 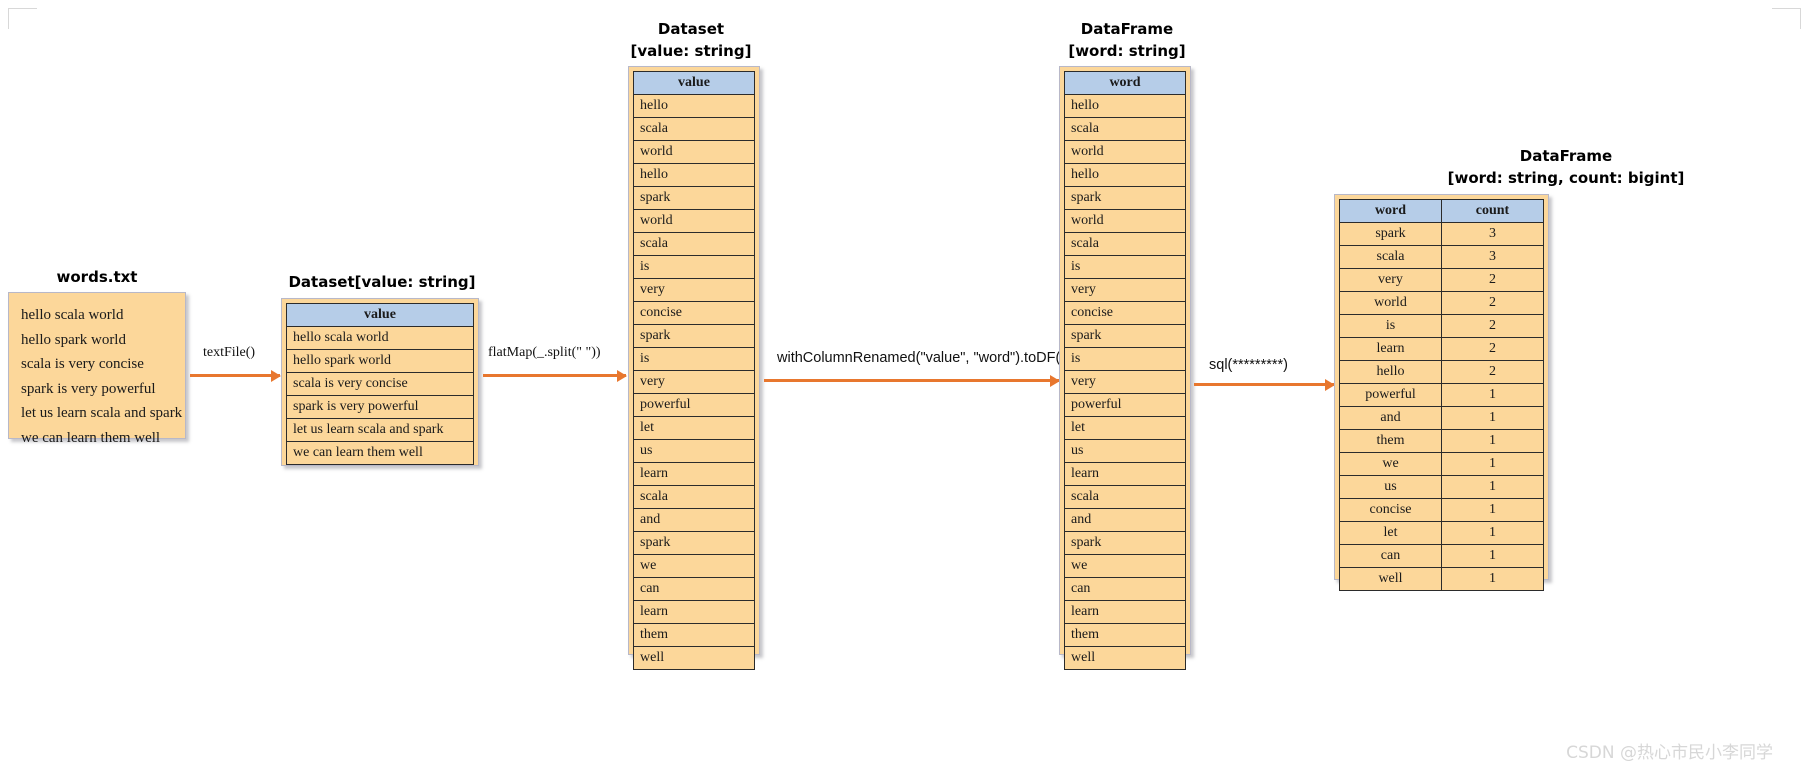 What do you see at coordinates (88, 388) in the screenshot?
I see `note-line: spark is very powerful` at bounding box center [88, 388].